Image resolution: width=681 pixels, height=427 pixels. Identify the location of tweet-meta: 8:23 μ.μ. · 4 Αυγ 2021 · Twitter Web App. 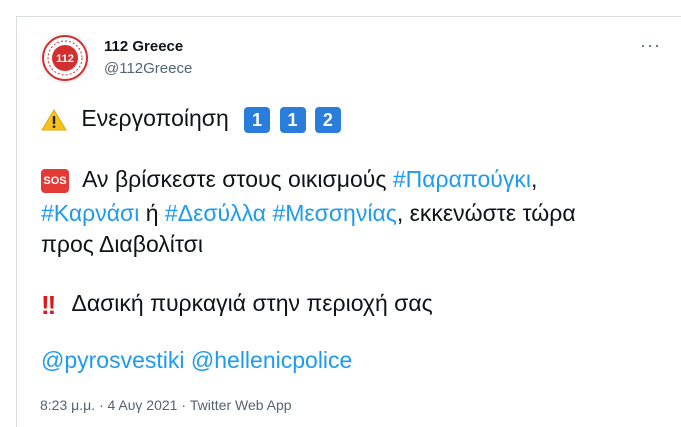
(166, 405).